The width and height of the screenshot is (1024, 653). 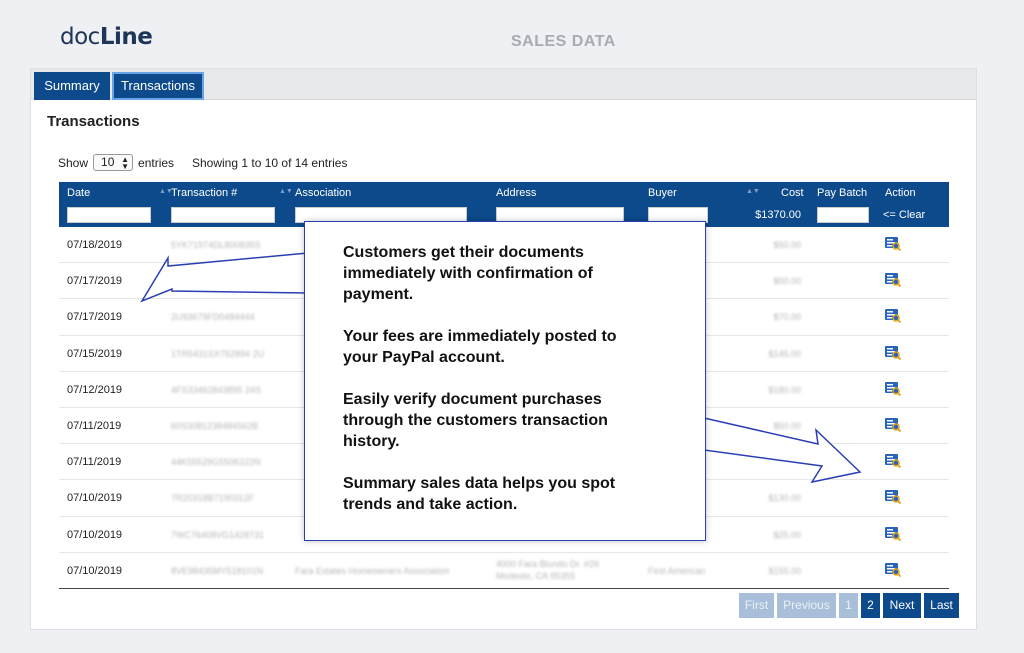 I want to click on table-info: Showing 1 to 10 of 14 entries, so click(x=270, y=163).